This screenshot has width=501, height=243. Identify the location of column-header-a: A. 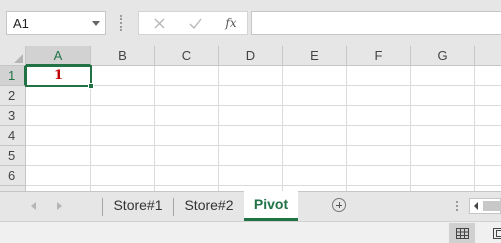
(58, 56).